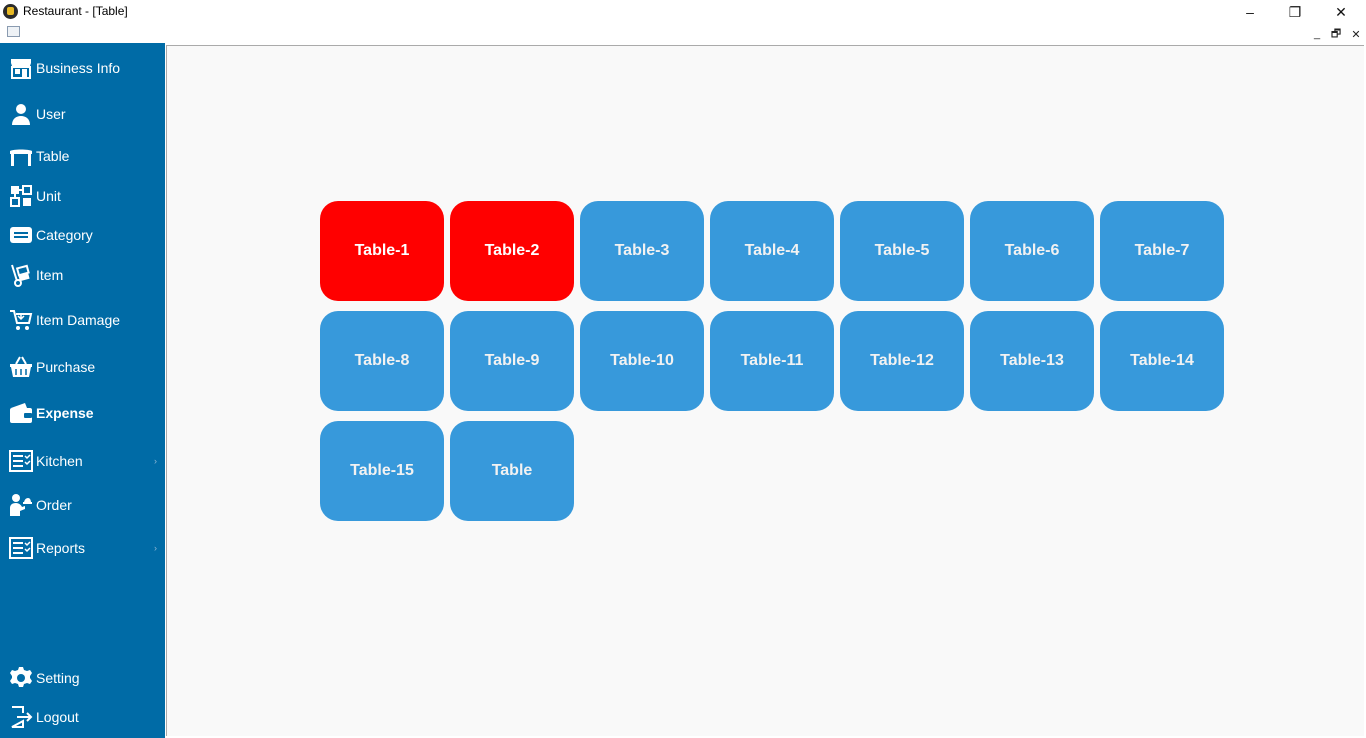 This screenshot has height=738, width=1366. What do you see at coordinates (78, 68) in the screenshot?
I see `sidebar-item-label: Business Info` at bounding box center [78, 68].